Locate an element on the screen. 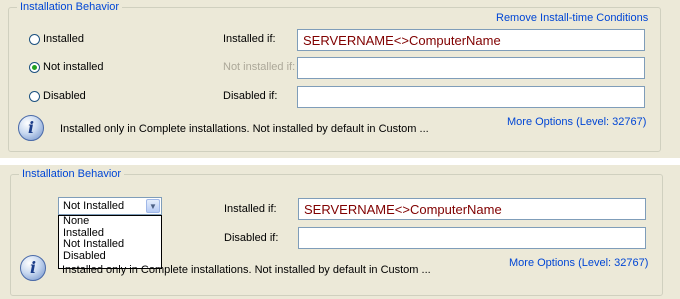 The width and height of the screenshot is (680, 299). dropdown-option-none: None is located at coordinates (110, 221).